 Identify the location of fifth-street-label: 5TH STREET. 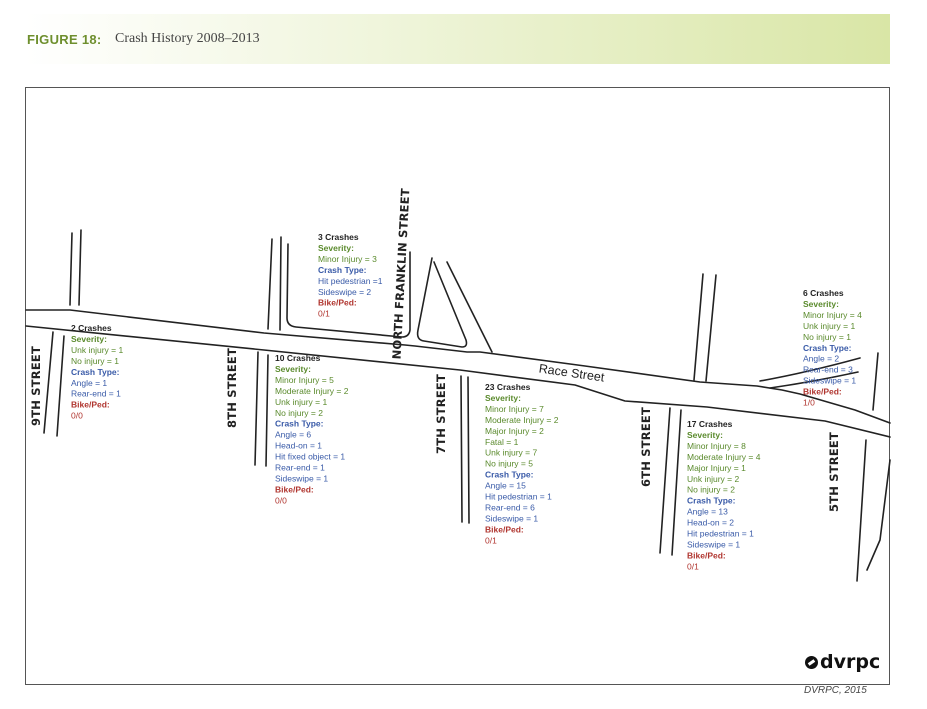
(834, 472).